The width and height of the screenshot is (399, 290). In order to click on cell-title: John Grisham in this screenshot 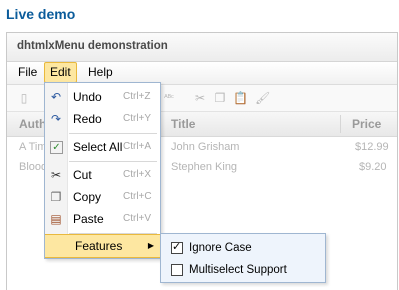, I will do `click(205, 147)`.